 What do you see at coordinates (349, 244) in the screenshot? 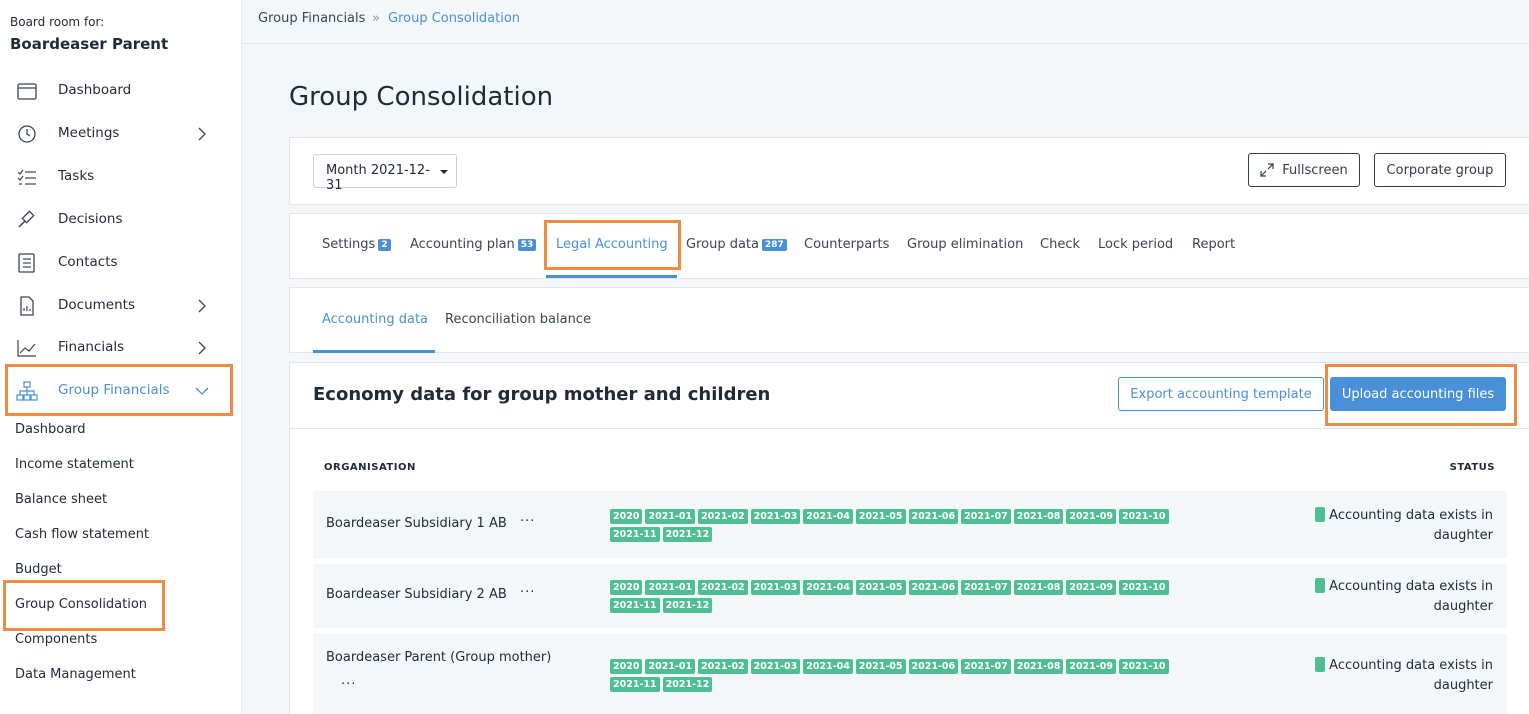
I see `tab-label: Settings` at bounding box center [349, 244].